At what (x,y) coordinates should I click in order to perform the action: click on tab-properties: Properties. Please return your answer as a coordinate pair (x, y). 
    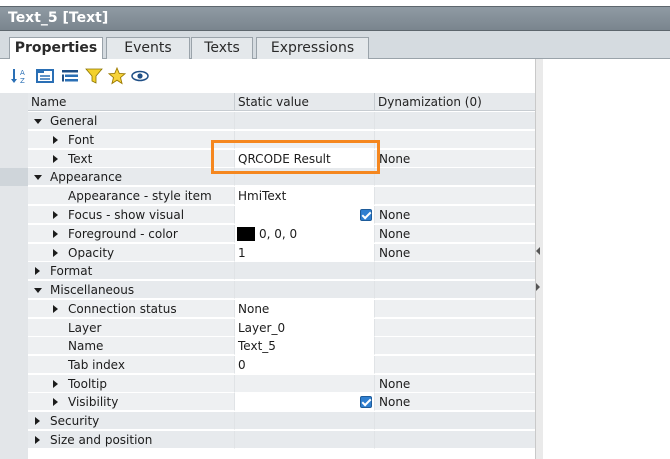
    Looking at the image, I should click on (56, 48).